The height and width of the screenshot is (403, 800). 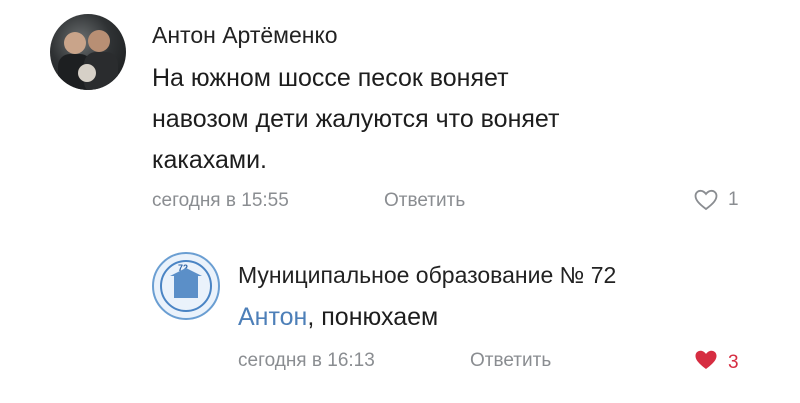 What do you see at coordinates (186, 283) in the screenshot?
I see `building-icon` at bounding box center [186, 283].